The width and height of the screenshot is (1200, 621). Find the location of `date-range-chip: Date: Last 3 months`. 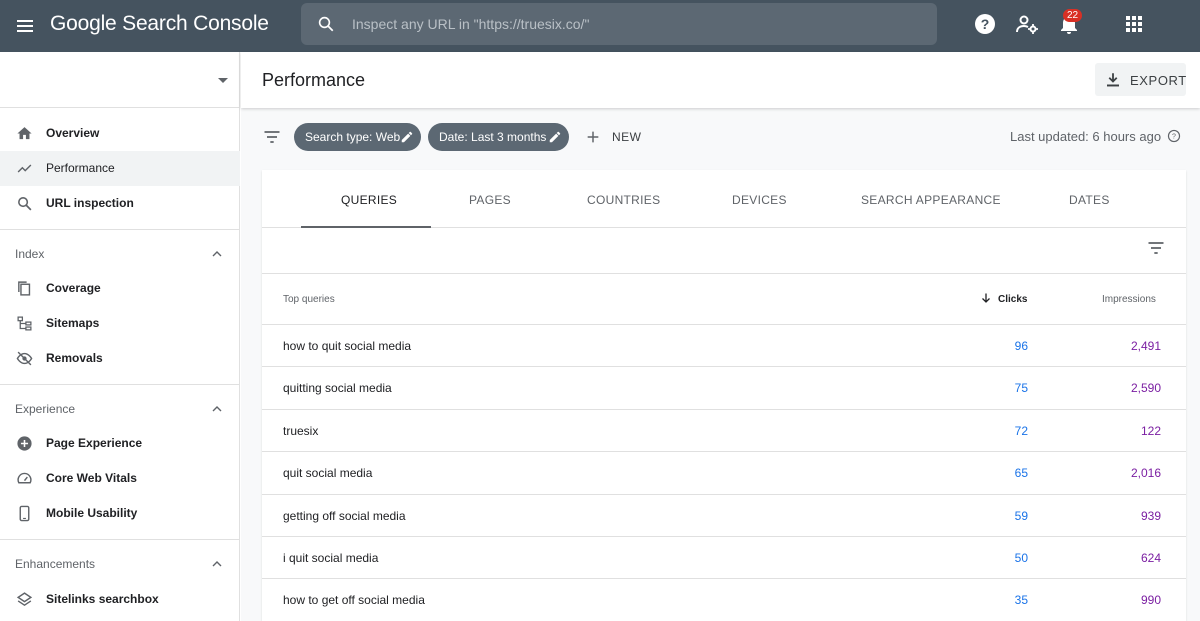

date-range-chip: Date: Last 3 months is located at coordinates (498, 137).